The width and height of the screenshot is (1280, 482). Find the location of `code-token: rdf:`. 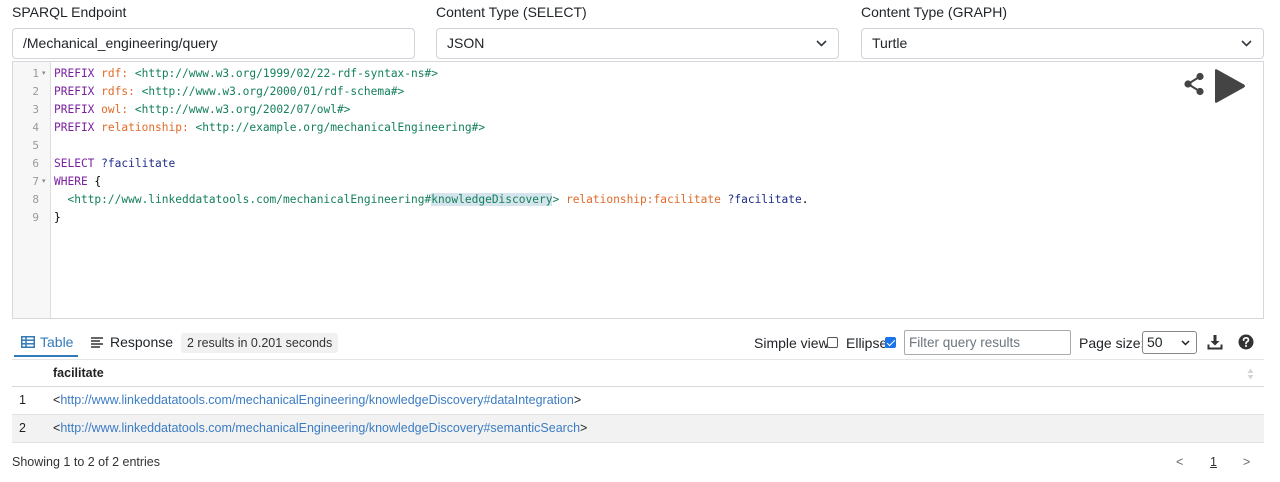

code-token: rdf: is located at coordinates (115, 73).